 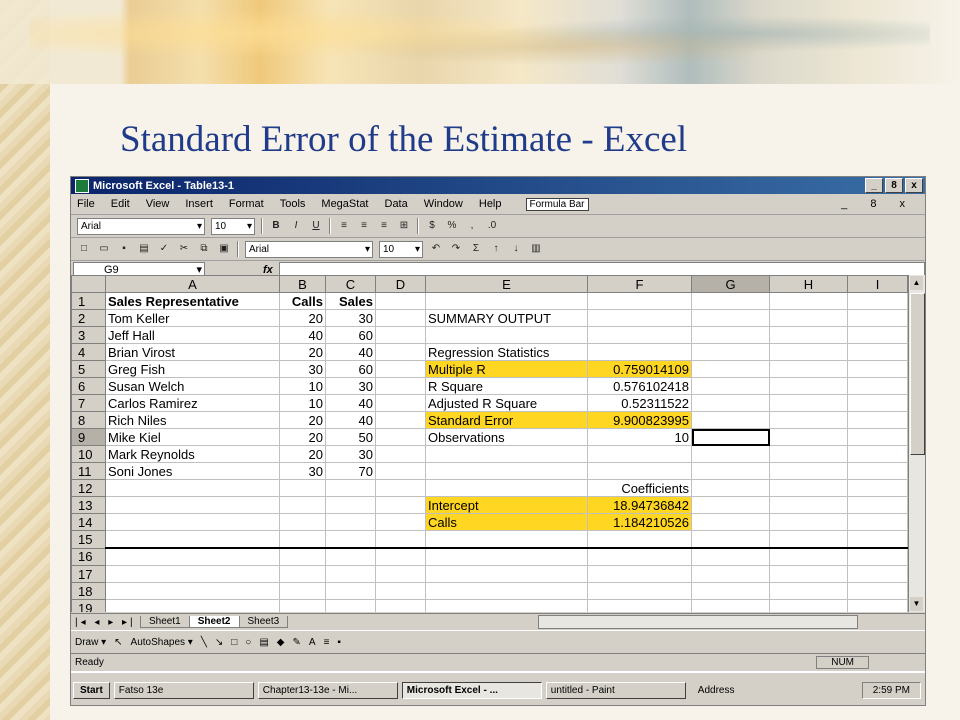 What do you see at coordinates (344, 226) in the screenshot?
I see `align-left-icon: ≡` at bounding box center [344, 226].